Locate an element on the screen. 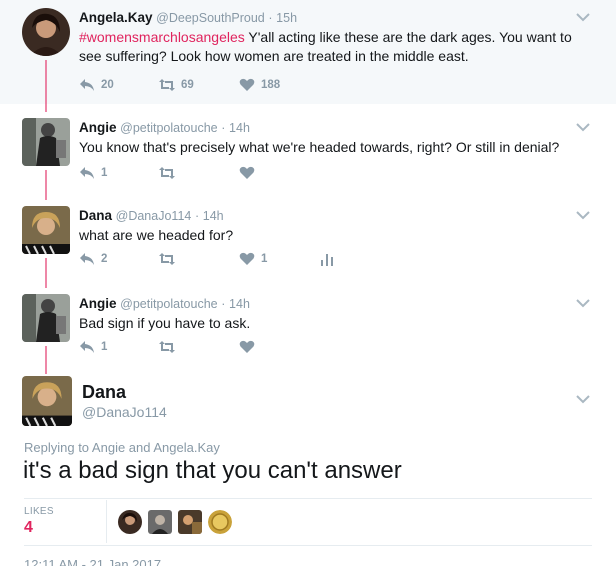 This screenshot has height=566, width=616. like-button: 1 is located at coordinates (279, 259).